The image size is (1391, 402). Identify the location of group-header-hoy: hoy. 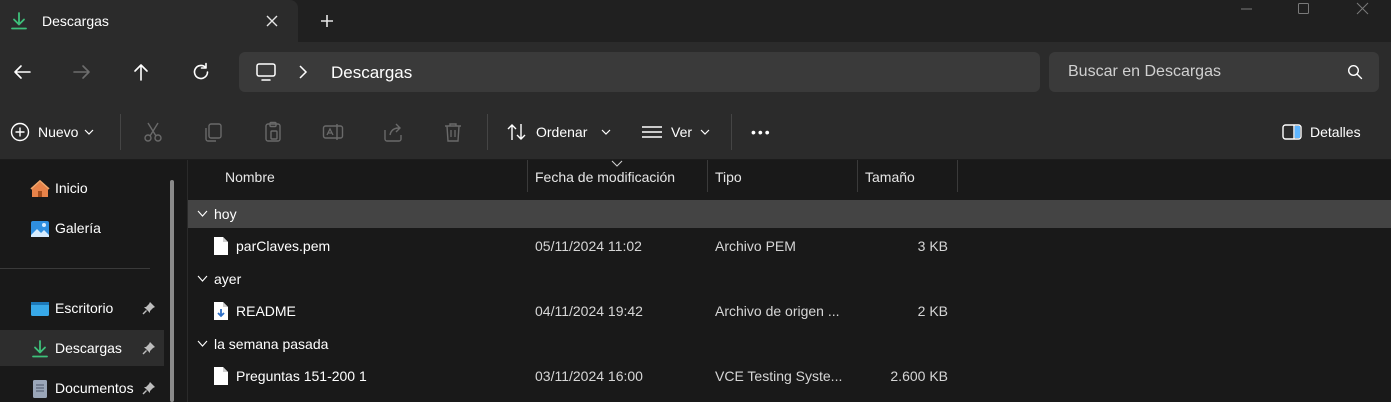
(789, 214).